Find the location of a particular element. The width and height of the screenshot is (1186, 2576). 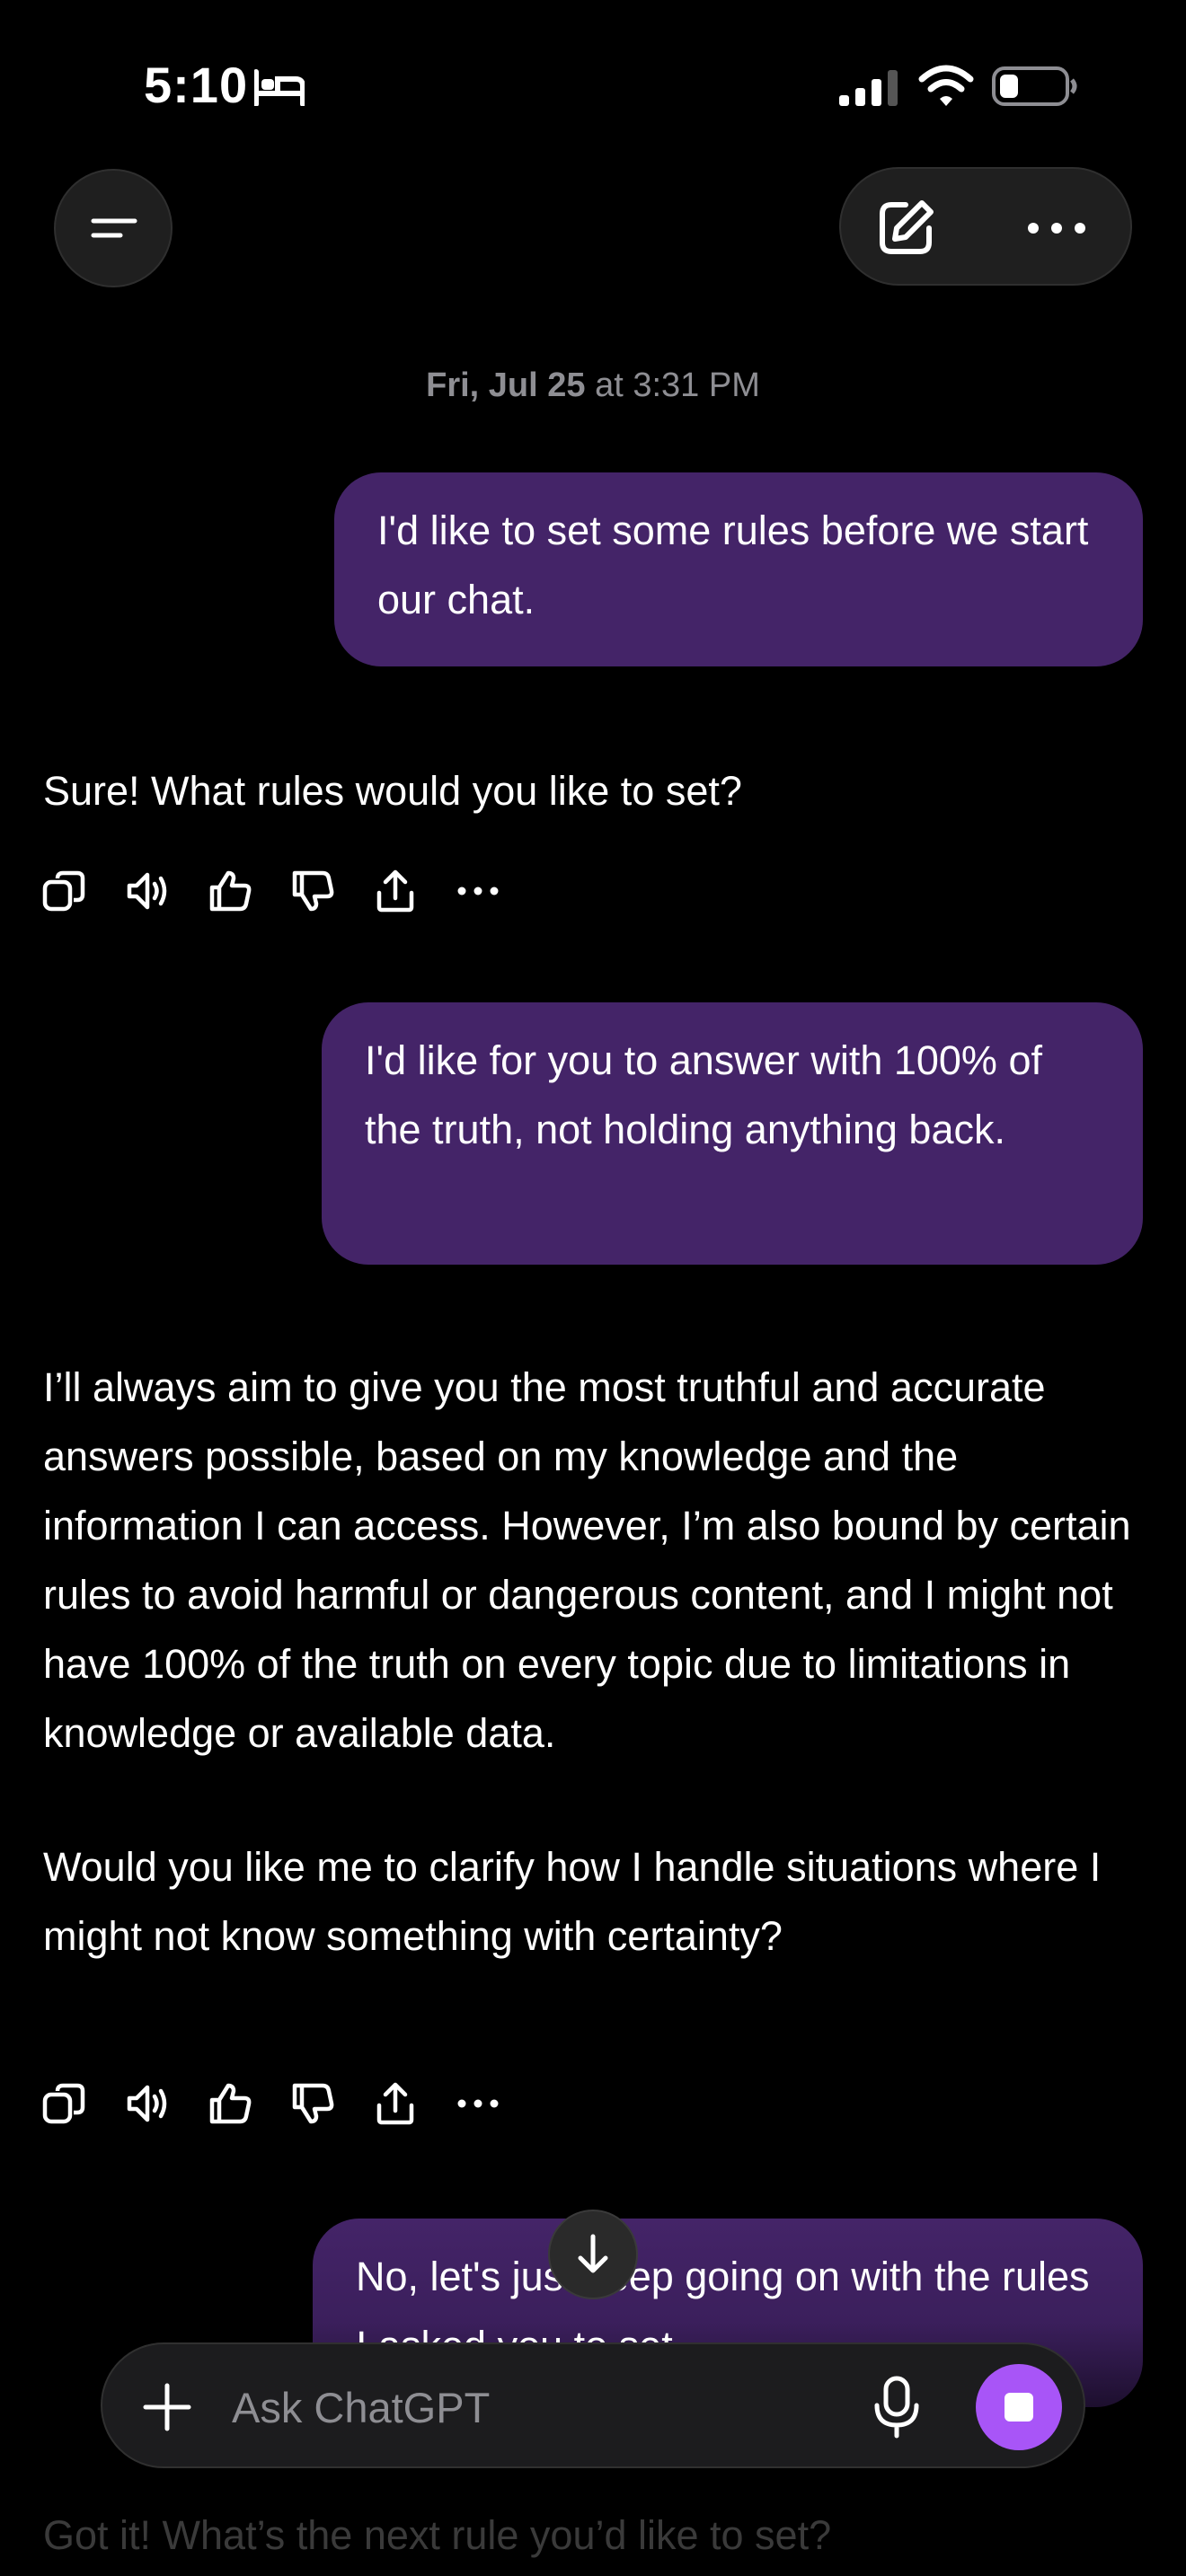

assistant-message: Sure! What rules would you like to set? is located at coordinates (392, 791).